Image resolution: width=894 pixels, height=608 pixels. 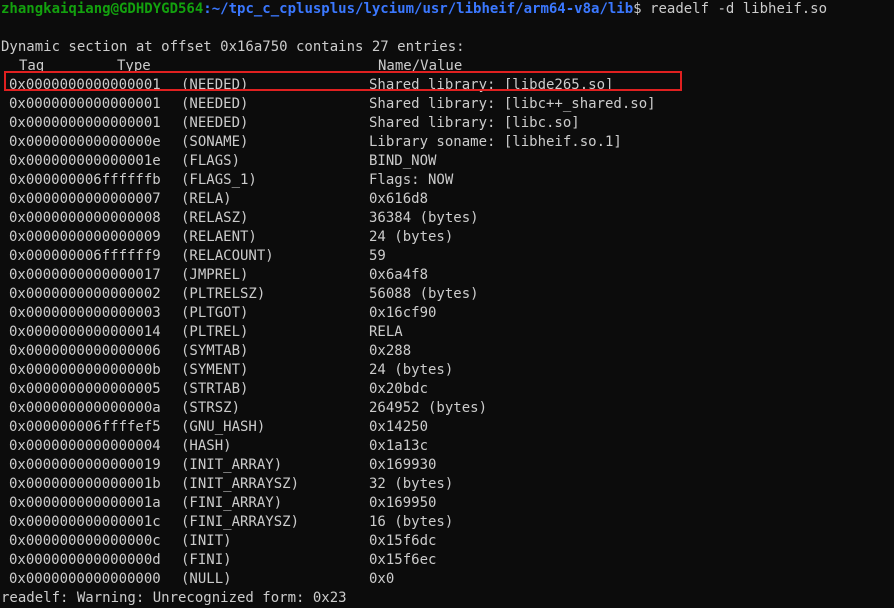 What do you see at coordinates (232, 503) in the screenshot?
I see `entry-type: (FINI_ARRAY)` at bounding box center [232, 503].